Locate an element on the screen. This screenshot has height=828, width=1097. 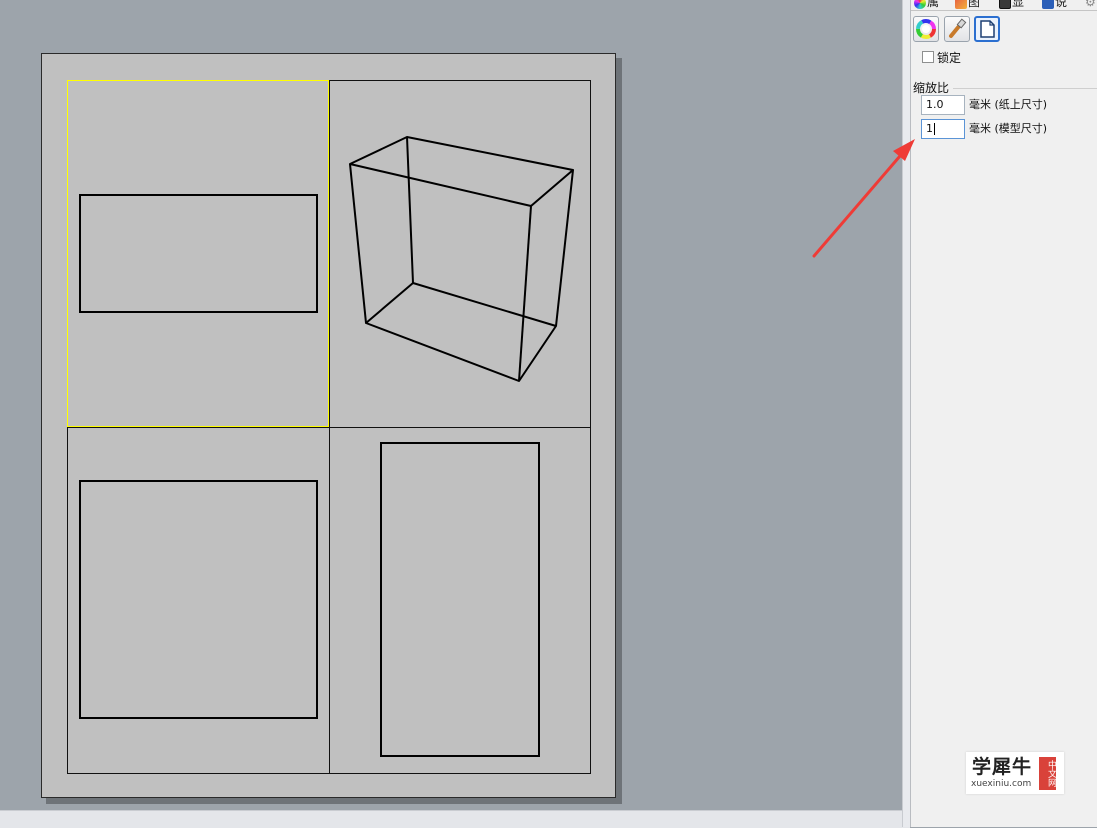
monitor-icon is located at coordinates (1005, 4).